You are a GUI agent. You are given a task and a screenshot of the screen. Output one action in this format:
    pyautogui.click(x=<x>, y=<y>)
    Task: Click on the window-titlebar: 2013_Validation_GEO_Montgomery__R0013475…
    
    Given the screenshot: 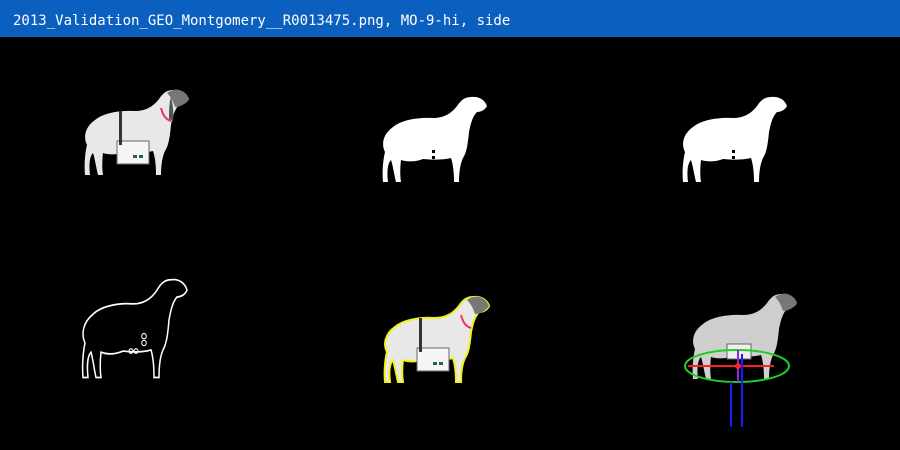 What is the action you would take?
    pyautogui.click(x=450, y=18)
    